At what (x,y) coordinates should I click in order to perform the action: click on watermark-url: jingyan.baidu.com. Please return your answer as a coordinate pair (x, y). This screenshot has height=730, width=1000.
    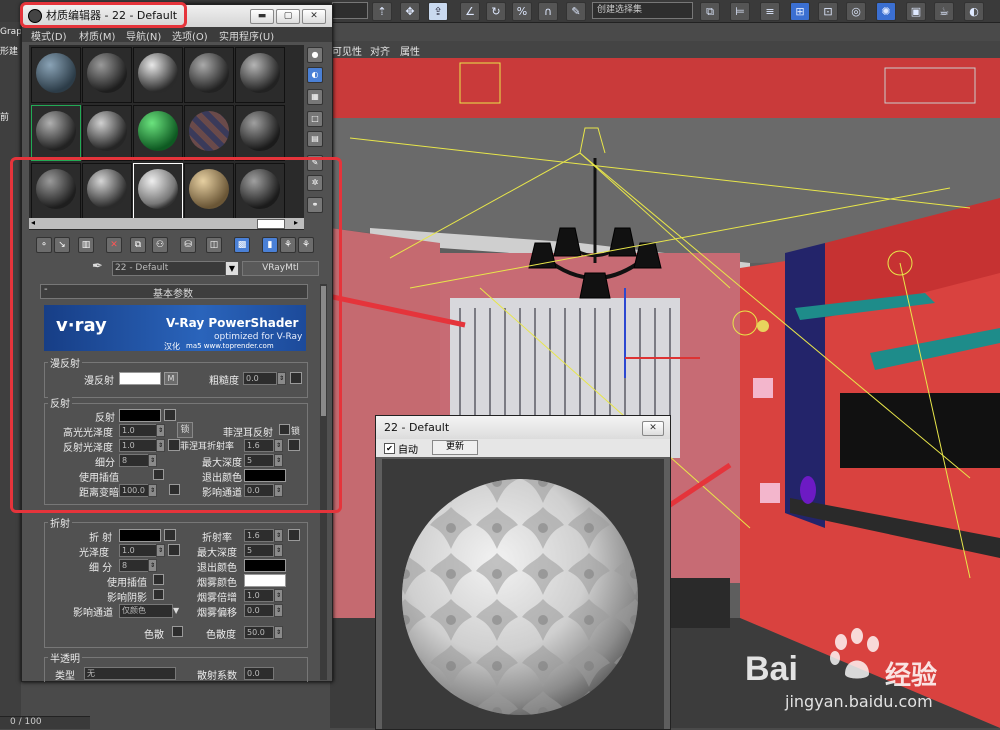
    Looking at the image, I should click on (859, 701).